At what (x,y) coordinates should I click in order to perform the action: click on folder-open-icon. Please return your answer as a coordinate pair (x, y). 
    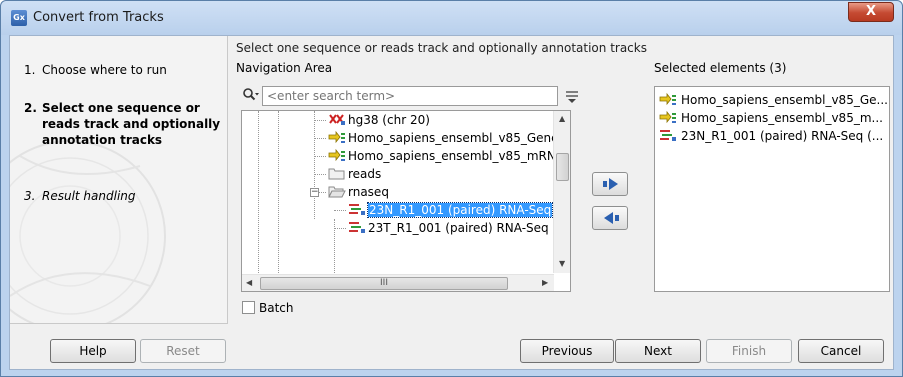
    Looking at the image, I should click on (337, 192).